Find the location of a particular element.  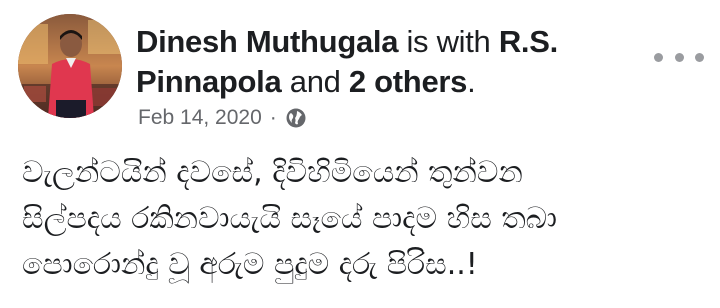

post-text-line: පොරොන්දු වූ අරුම පුදුම දරු පිරිස..! is located at coordinates (250, 264).